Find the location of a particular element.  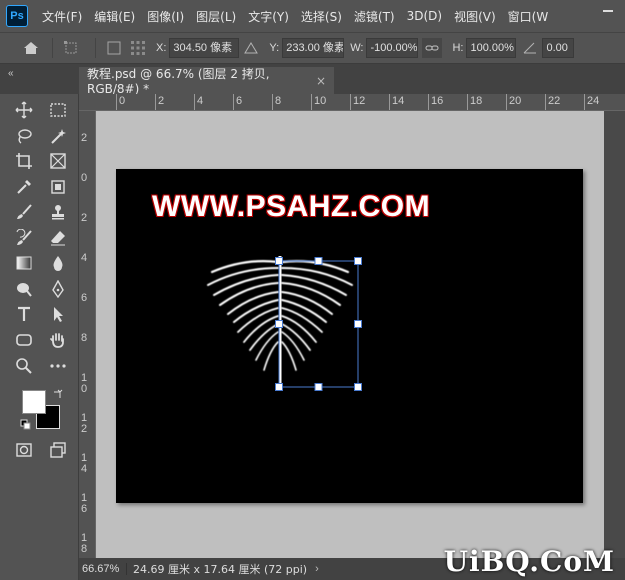

relative-position-icon is located at coordinates (251, 48).